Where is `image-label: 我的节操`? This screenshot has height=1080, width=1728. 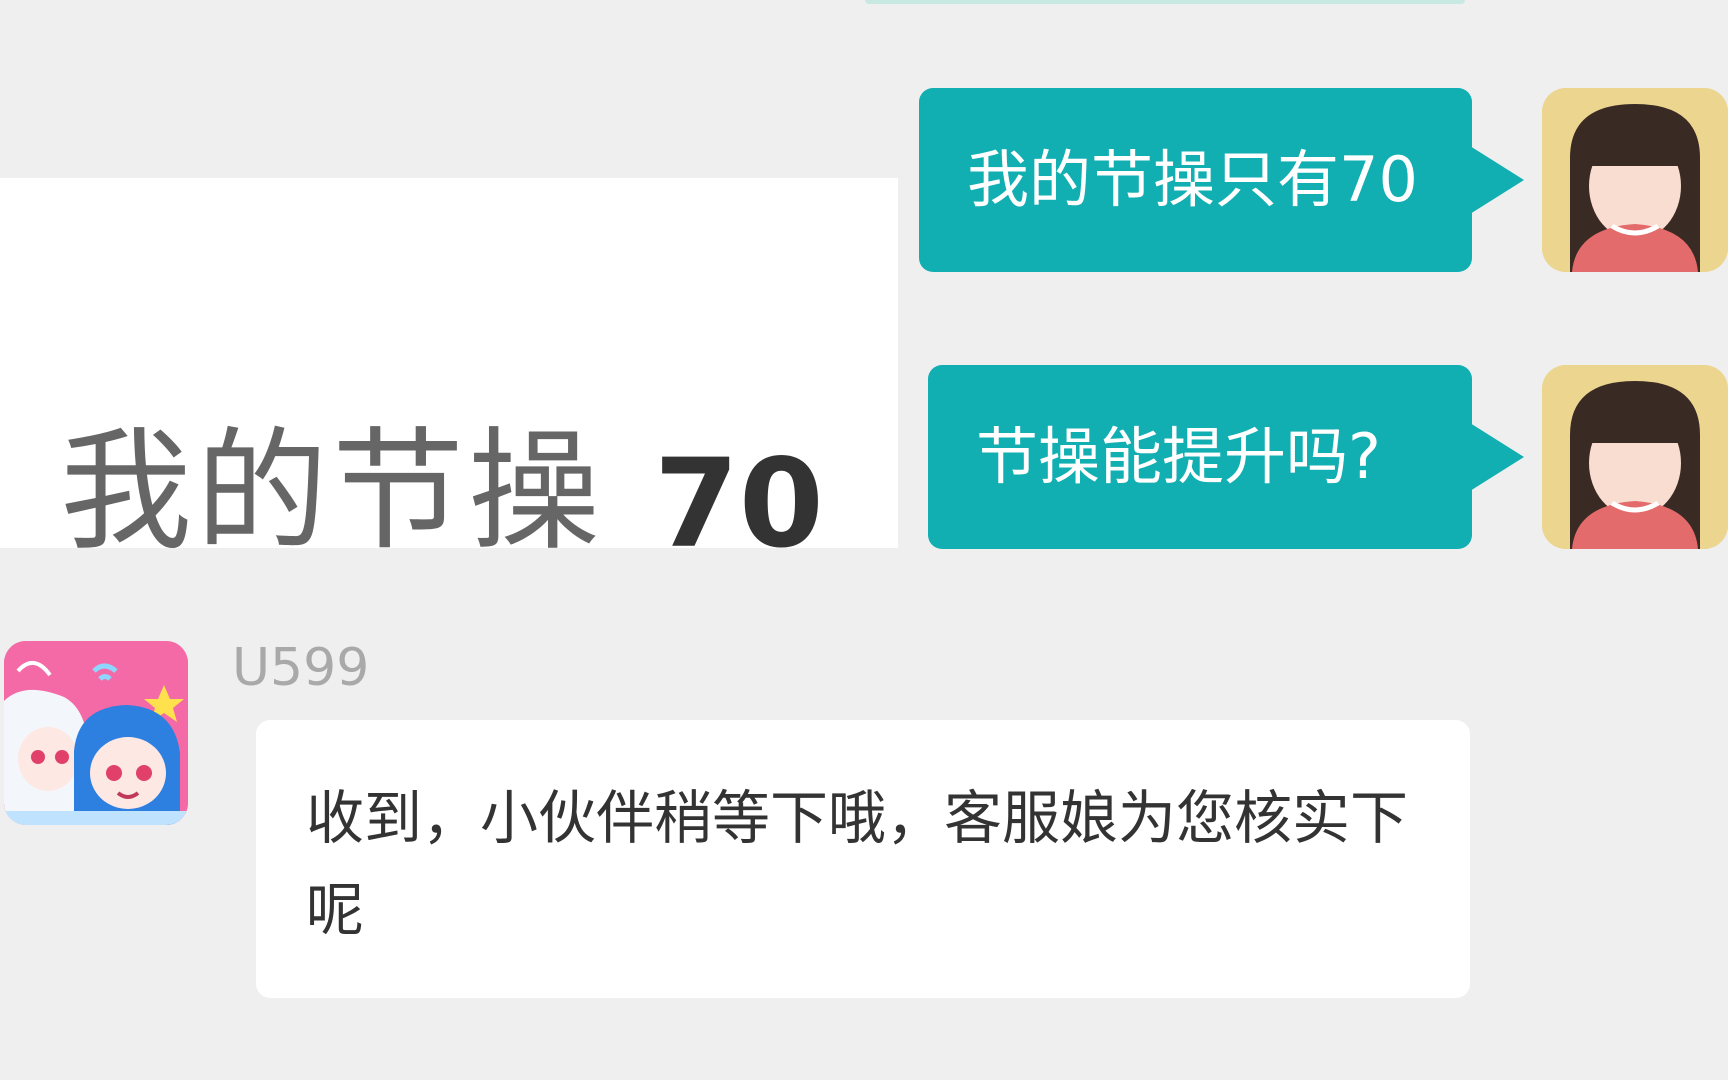 image-label: 我的节操 is located at coordinates (332, 492).